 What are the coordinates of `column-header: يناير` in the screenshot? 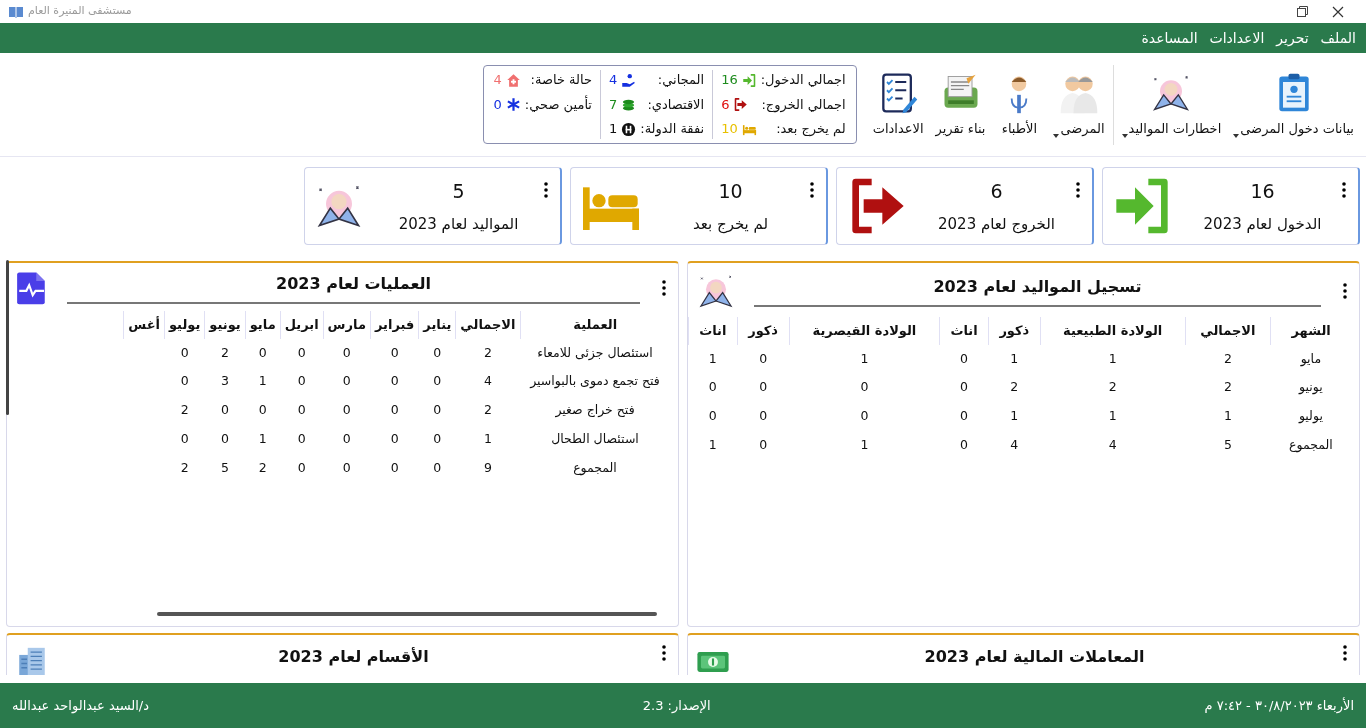 It's located at (437, 325).